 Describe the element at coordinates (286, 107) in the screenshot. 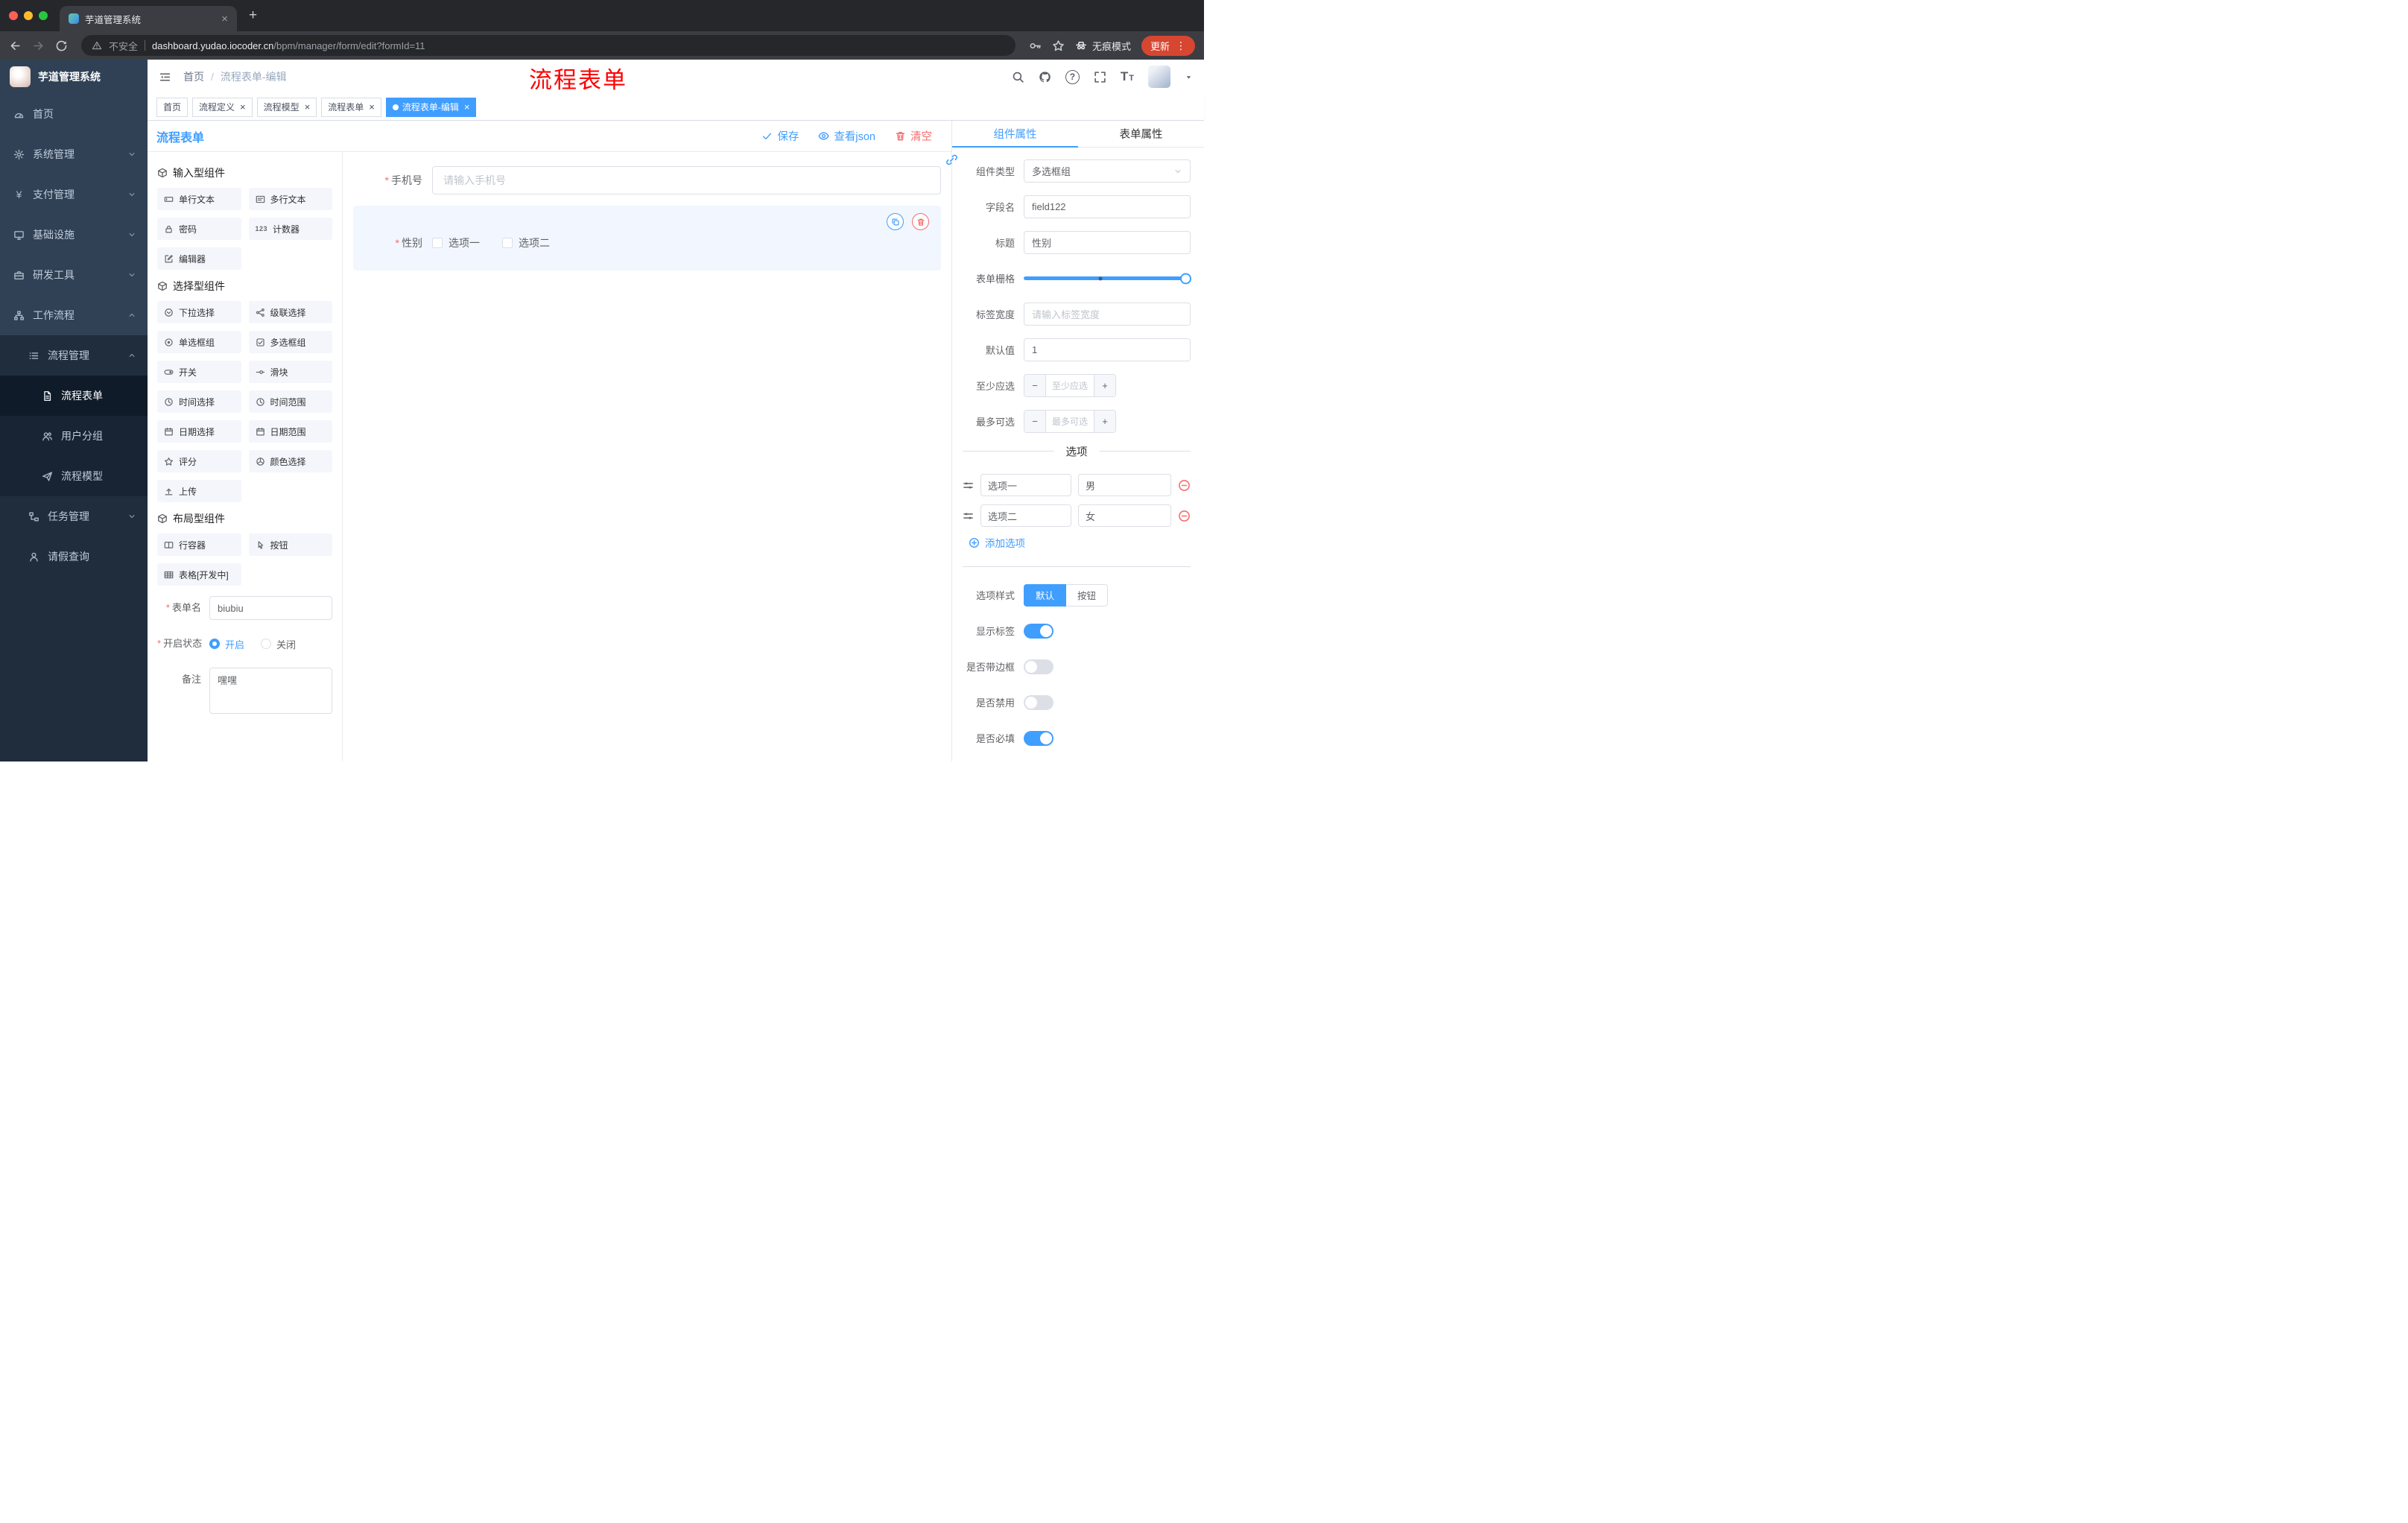

I see `tag-process-model: 流程模型 ×` at that location.